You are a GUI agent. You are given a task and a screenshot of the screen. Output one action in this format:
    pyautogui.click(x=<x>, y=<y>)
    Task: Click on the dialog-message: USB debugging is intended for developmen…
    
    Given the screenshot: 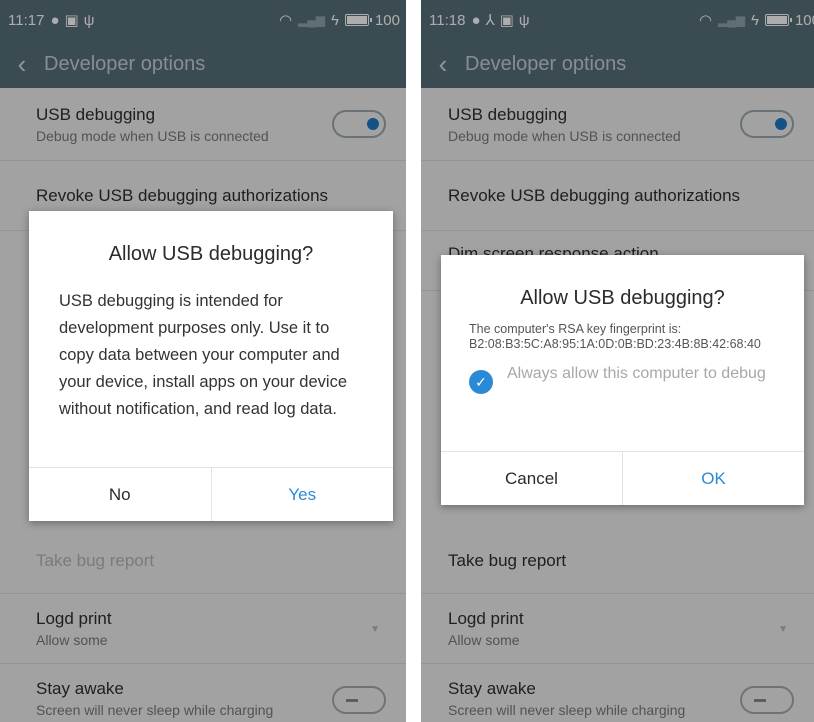 What is the action you would take?
    pyautogui.click(x=203, y=355)
    